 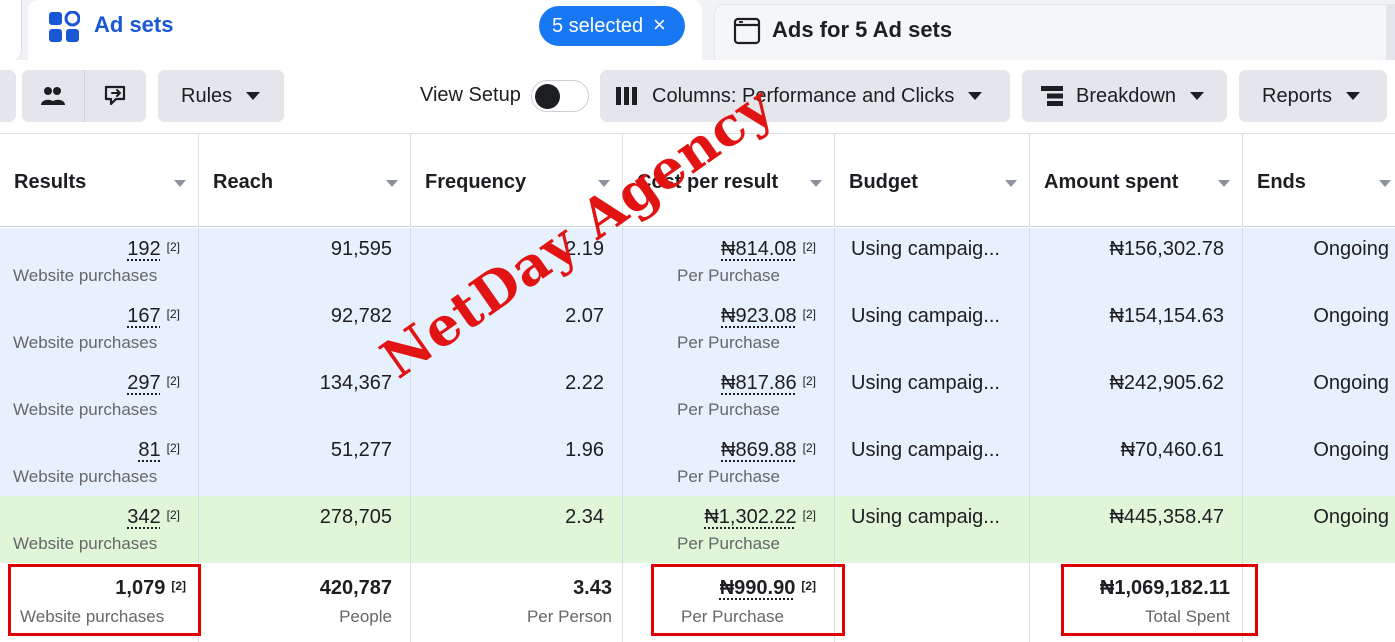 I want to click on breakdown-dropdown: Breakdown, so click(x=1124, y=96).